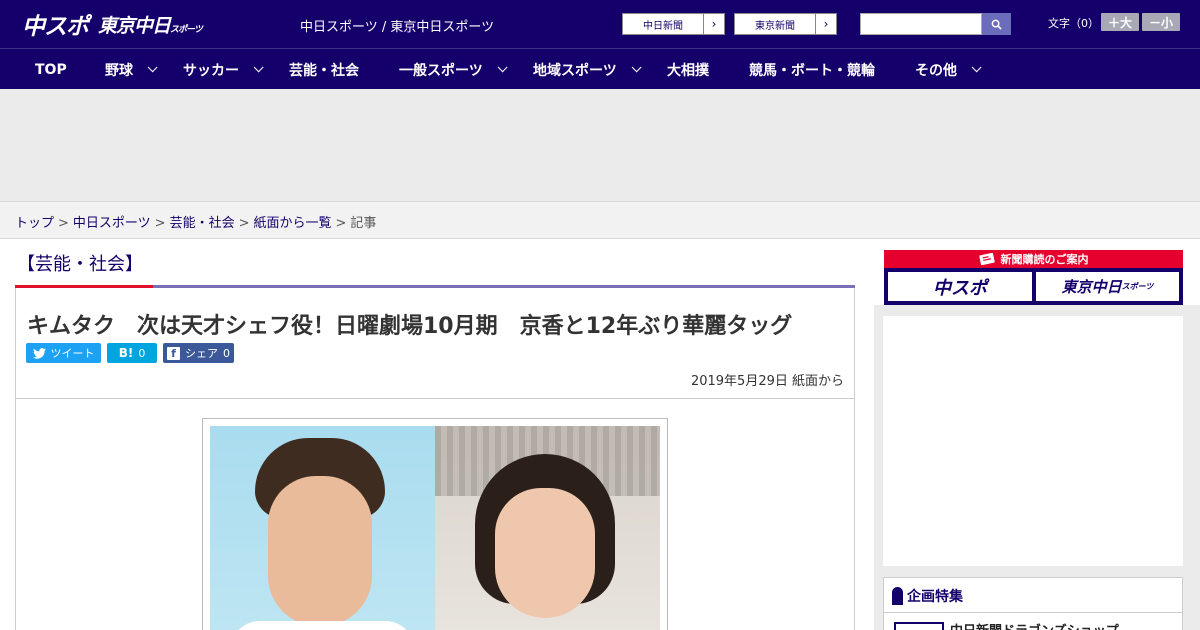 This screenshot has height=630, width=1200. I want to click on facebook-share-button: f シェア 0, so click(198, 353).